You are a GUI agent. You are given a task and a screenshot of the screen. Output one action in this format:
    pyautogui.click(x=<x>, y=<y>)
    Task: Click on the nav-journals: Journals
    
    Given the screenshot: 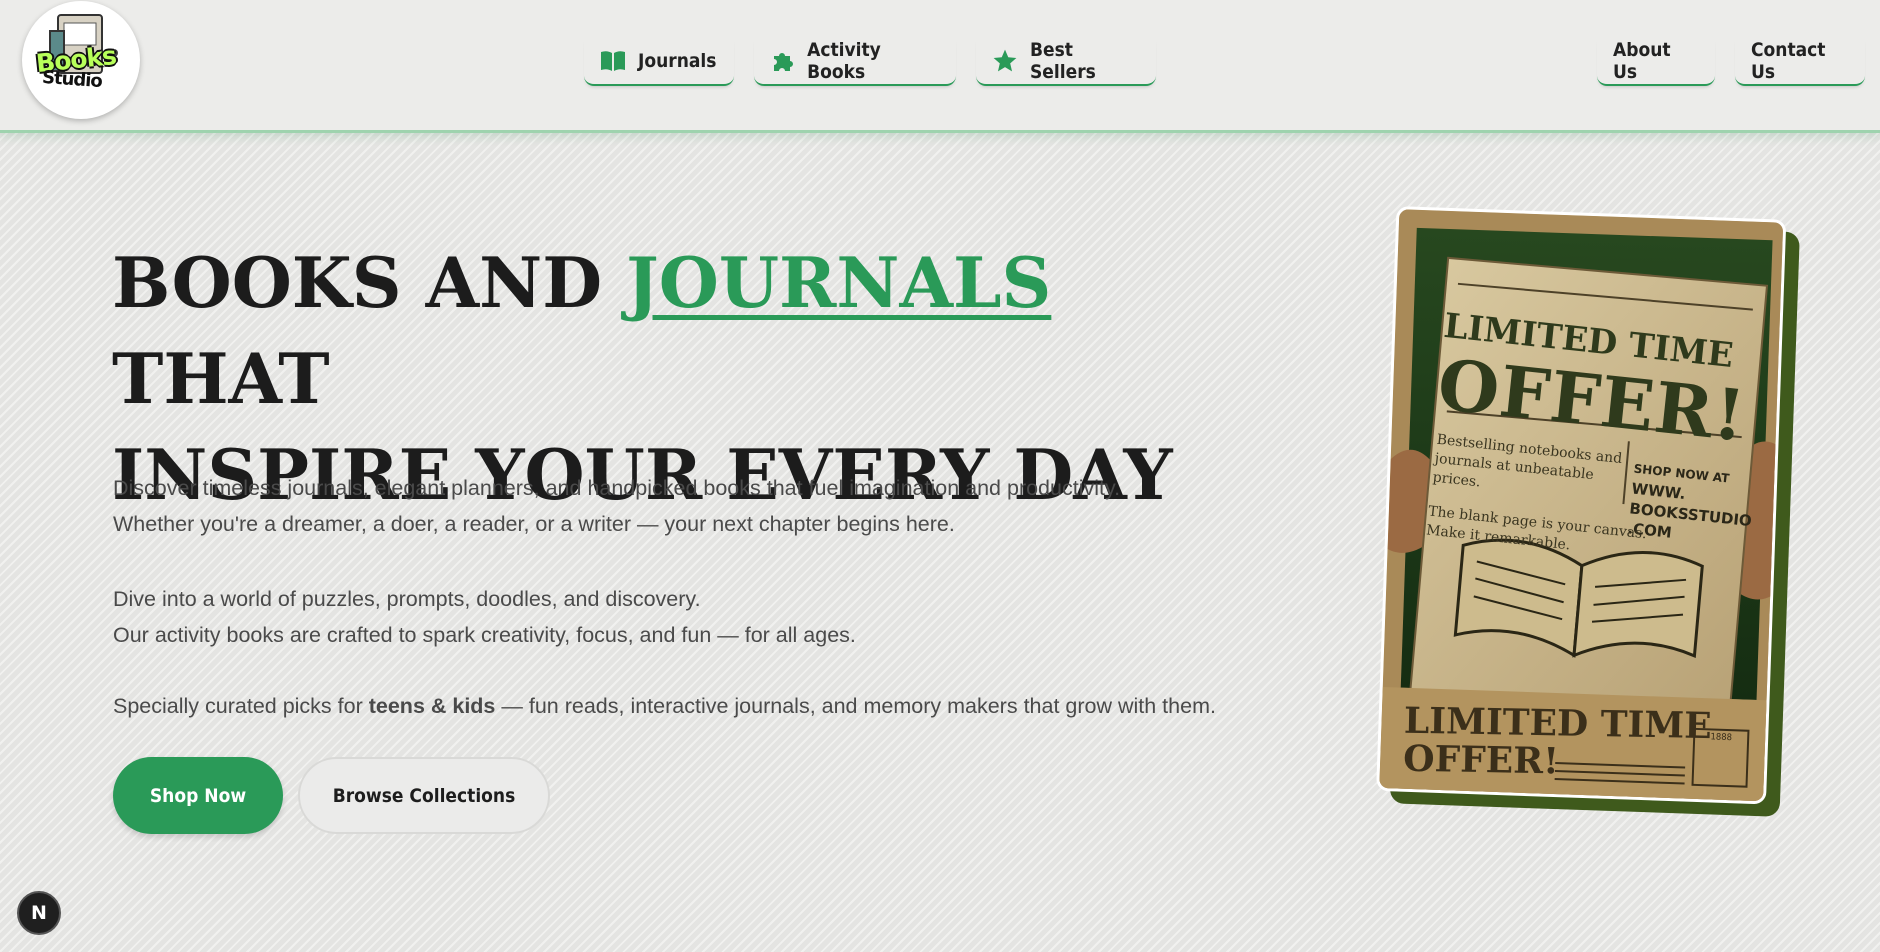 What is the action you would take?
    pyautogui.click(x=659, y=62)
    